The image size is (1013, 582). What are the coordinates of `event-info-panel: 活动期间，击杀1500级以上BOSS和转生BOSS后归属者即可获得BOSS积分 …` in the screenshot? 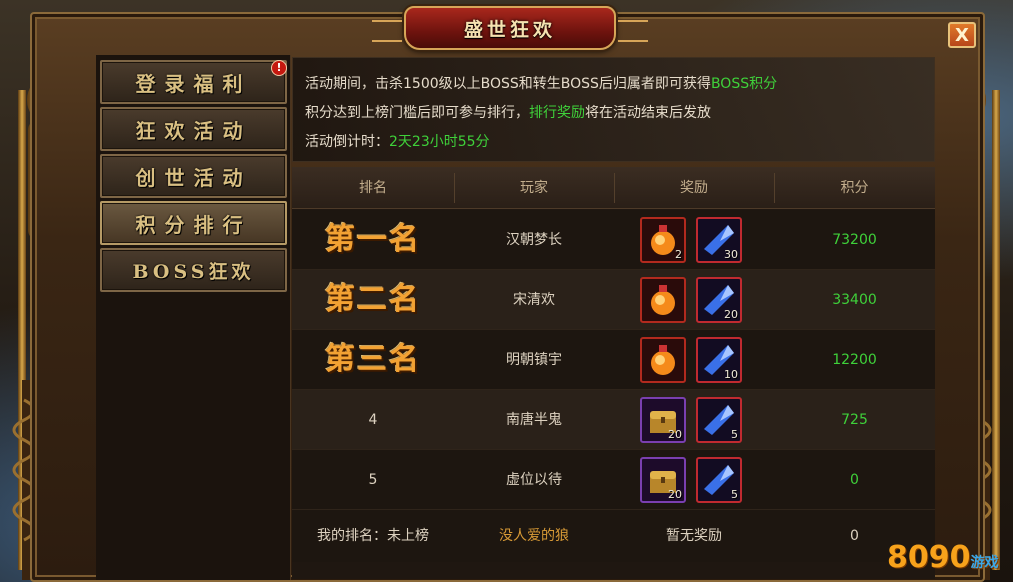 It's located at (613, 109).